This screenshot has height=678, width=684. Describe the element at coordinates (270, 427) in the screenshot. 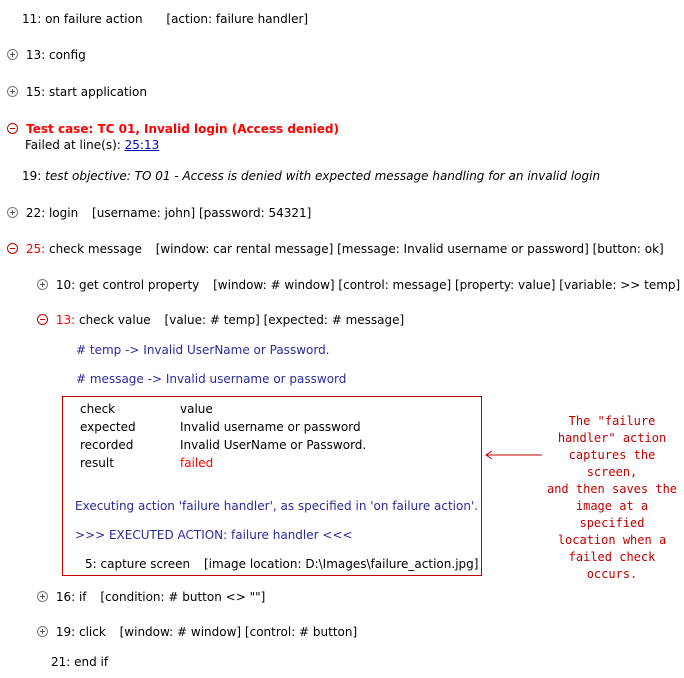

I see `result-value-expected: Invalid username or password` at that location.